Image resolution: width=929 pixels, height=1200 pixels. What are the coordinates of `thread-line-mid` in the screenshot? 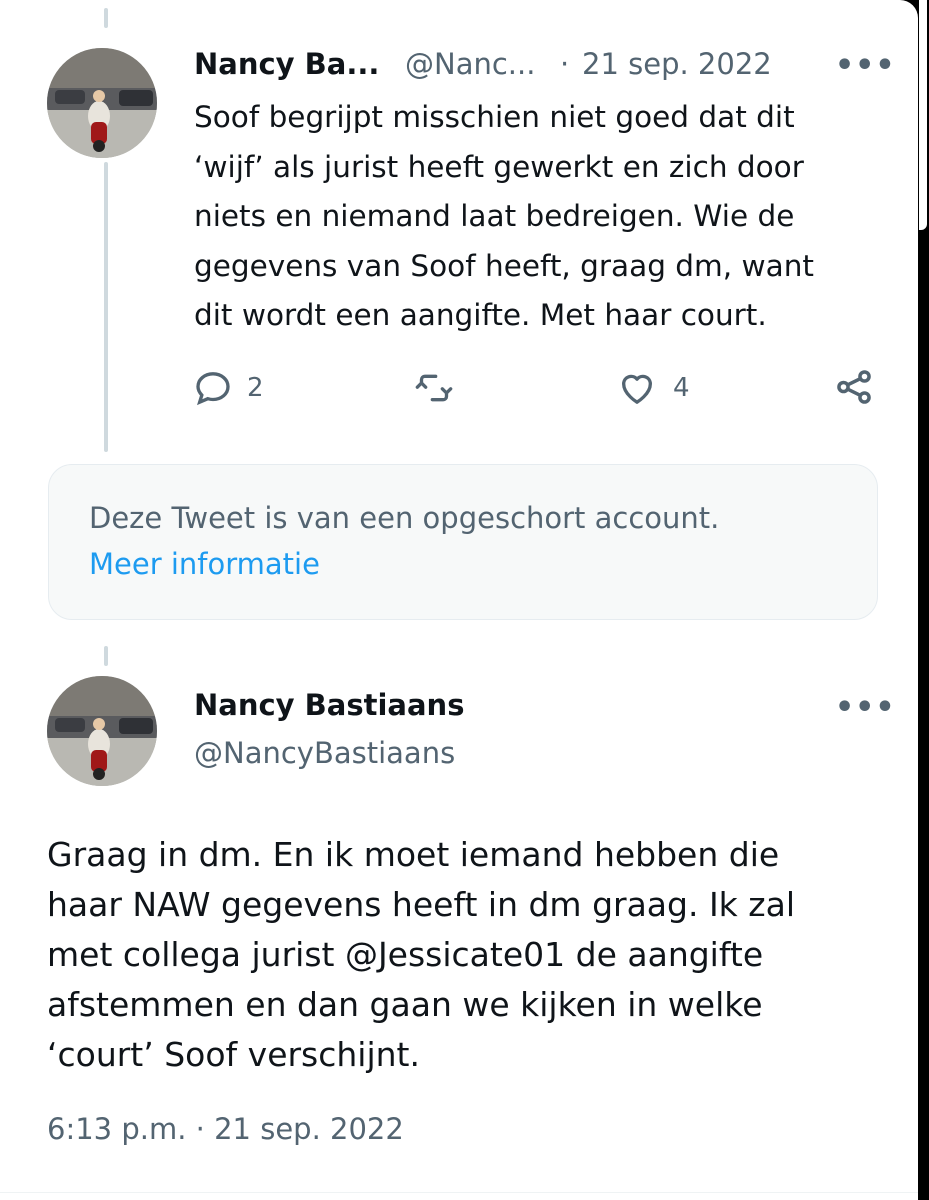 It's located at (106, 656).